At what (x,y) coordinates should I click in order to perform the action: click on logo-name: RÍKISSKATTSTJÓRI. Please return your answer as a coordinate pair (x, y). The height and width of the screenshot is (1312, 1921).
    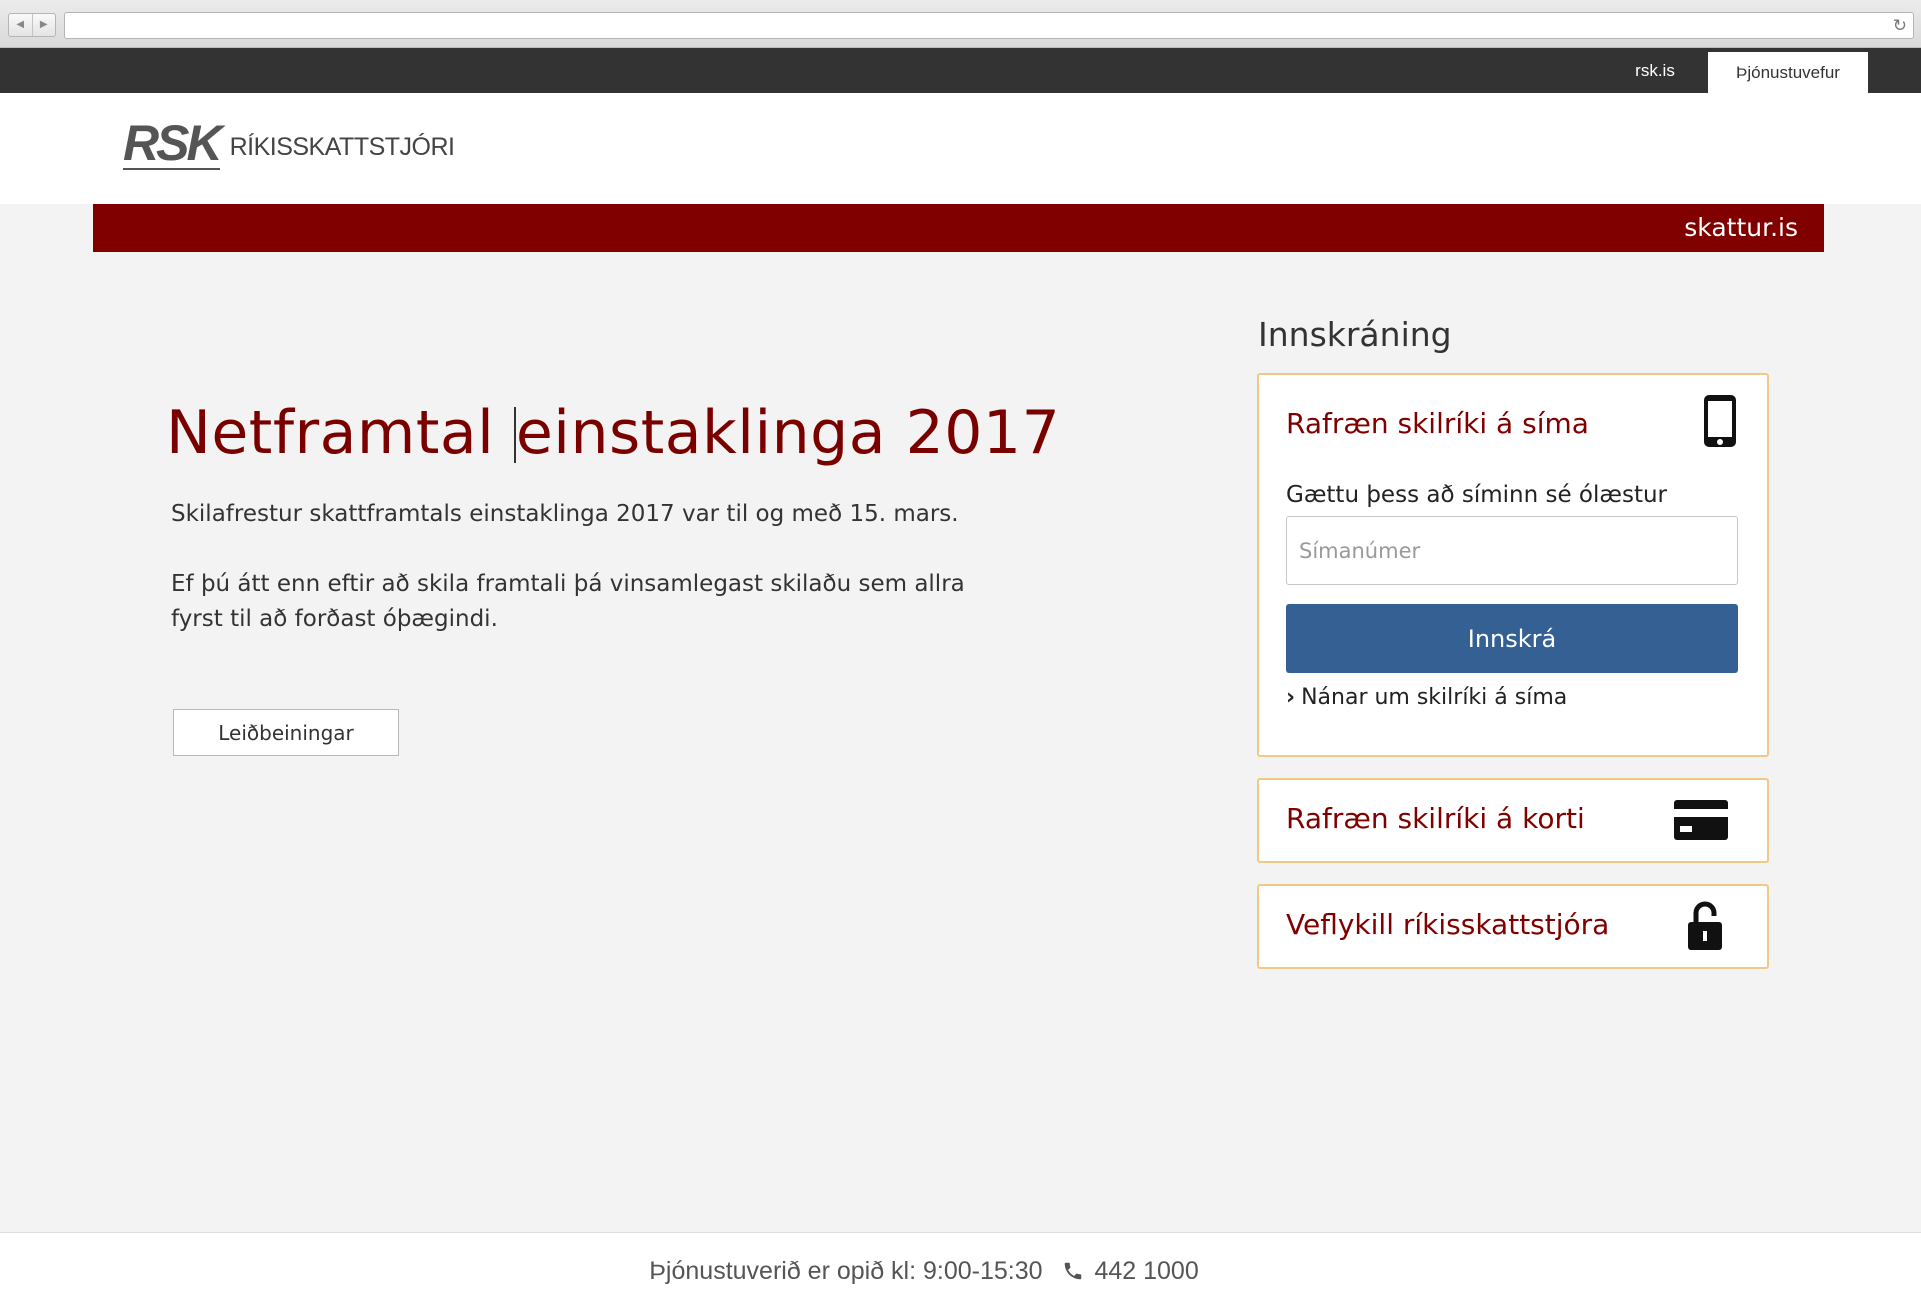
    Looking at the image, I should click on (342, 147).